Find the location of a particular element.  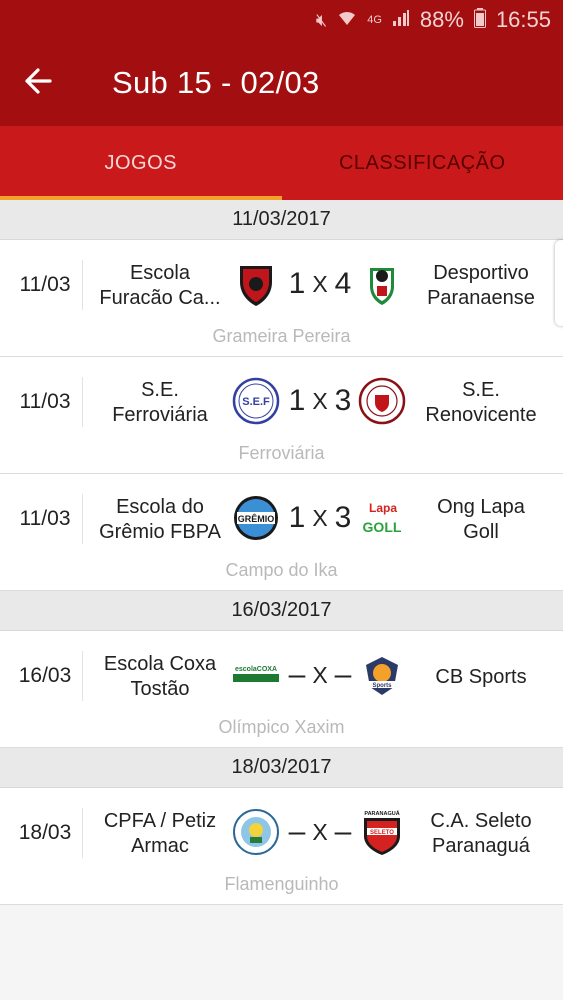

tab-jogos-label: JOGOS is located at coordinates (140, 162).